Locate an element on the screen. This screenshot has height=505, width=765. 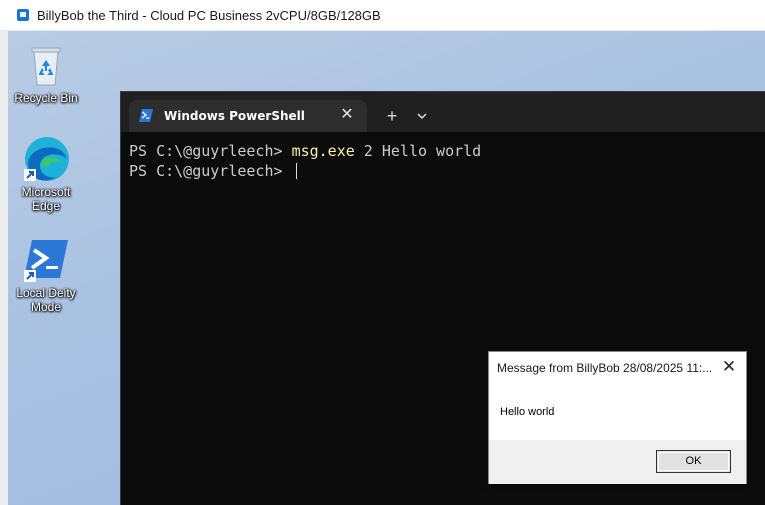
dialog-footer: OK is located at coordinates (617, 462).